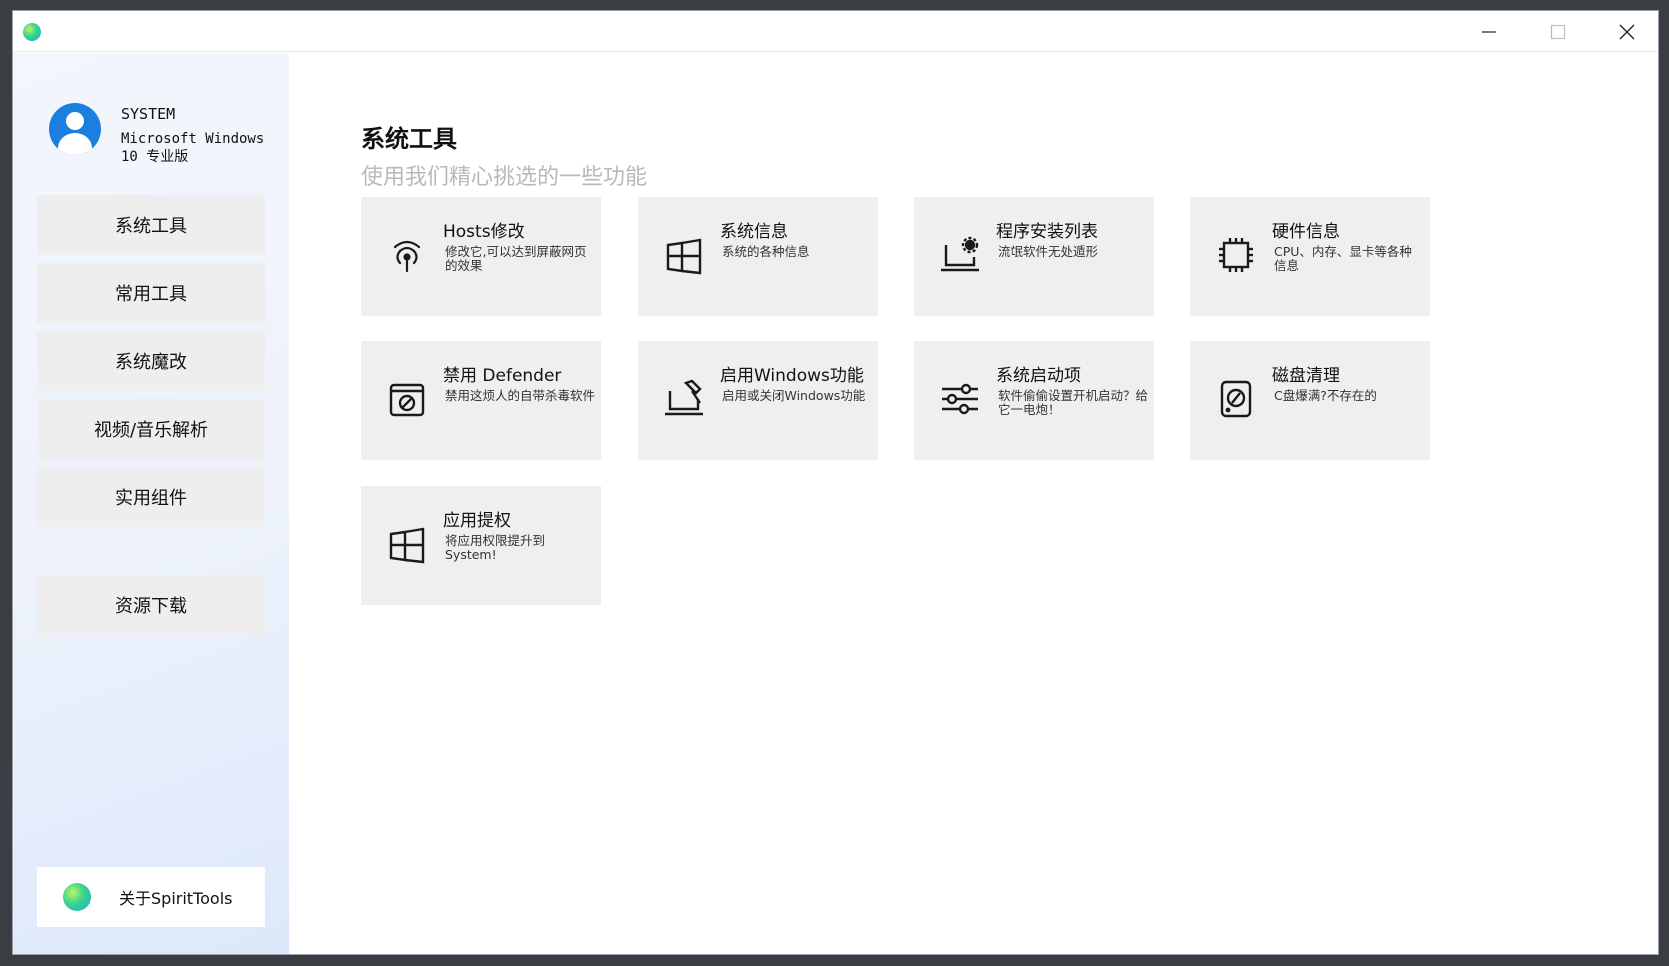  What do you see at coordinates (1073, 402) in the screenshot?
I see `card-description: 软件偷偷设置开机启动？给它一电炮！` at bounding box center [1073, 402].